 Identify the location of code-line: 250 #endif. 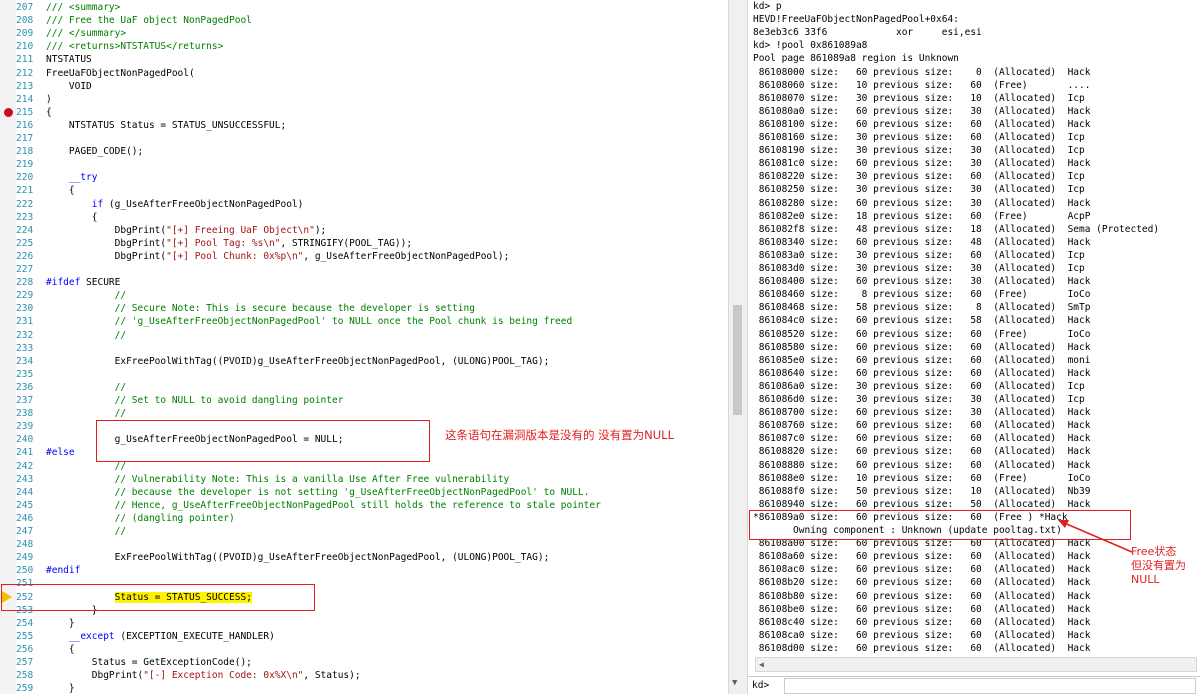
(364, 570).